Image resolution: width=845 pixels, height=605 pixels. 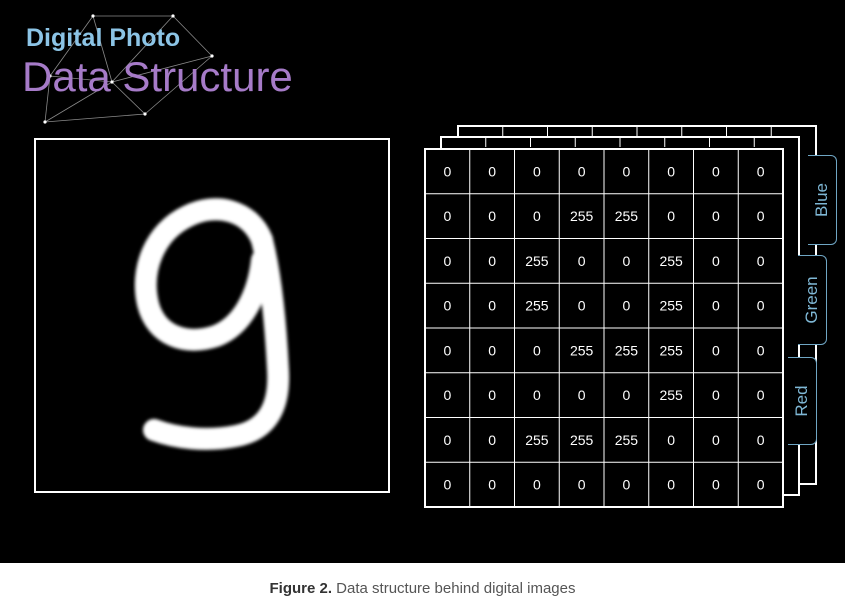 I want to click on channel-label-blue: Blue, so click(x=821, y=200).